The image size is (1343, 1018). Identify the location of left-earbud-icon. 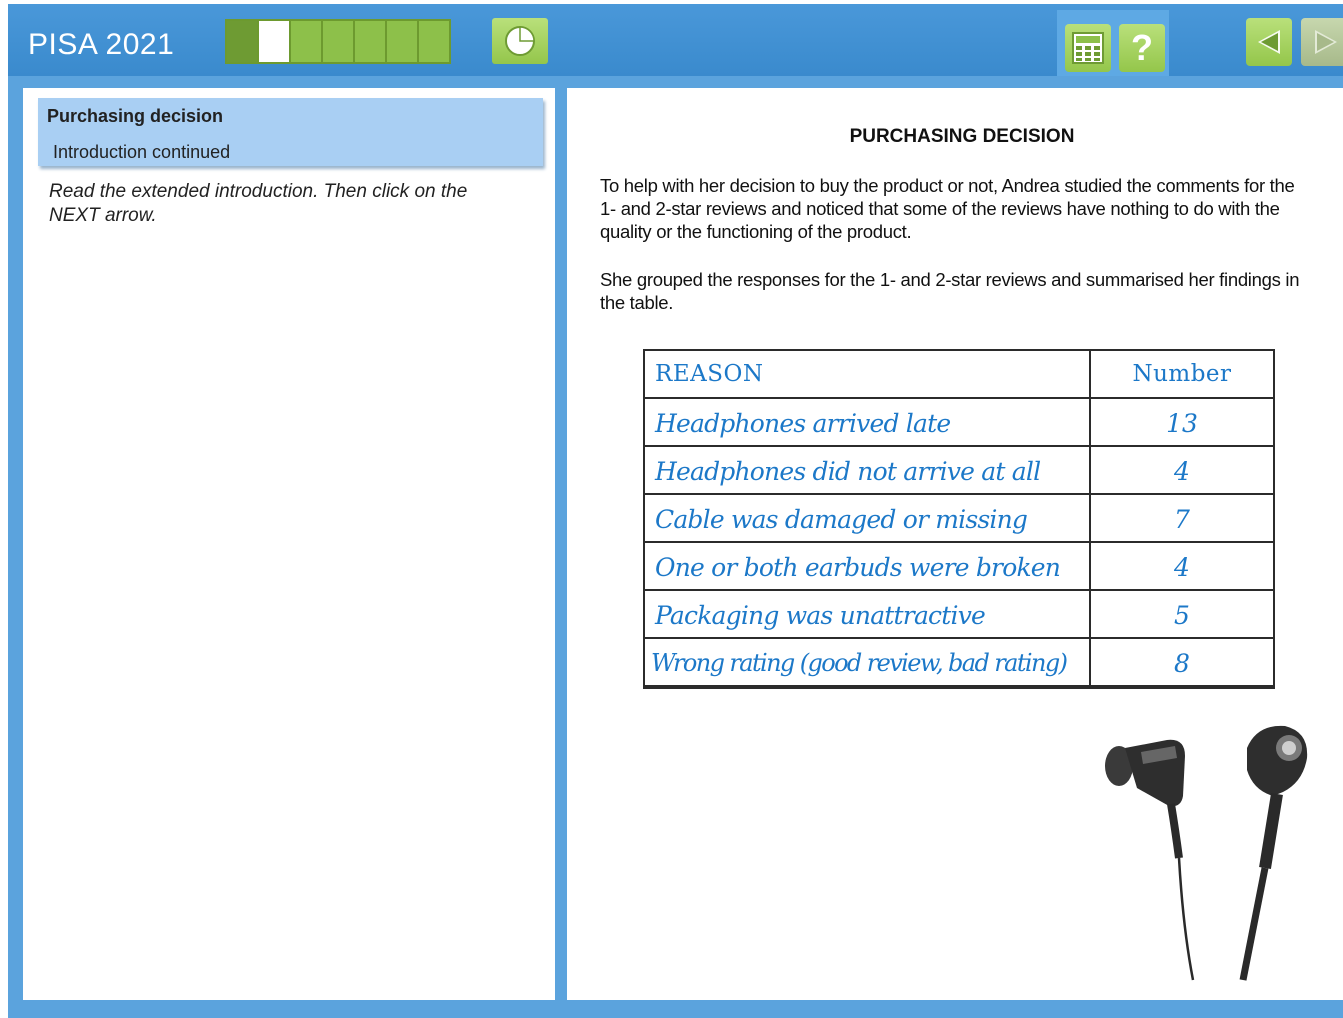
(1150, 860).